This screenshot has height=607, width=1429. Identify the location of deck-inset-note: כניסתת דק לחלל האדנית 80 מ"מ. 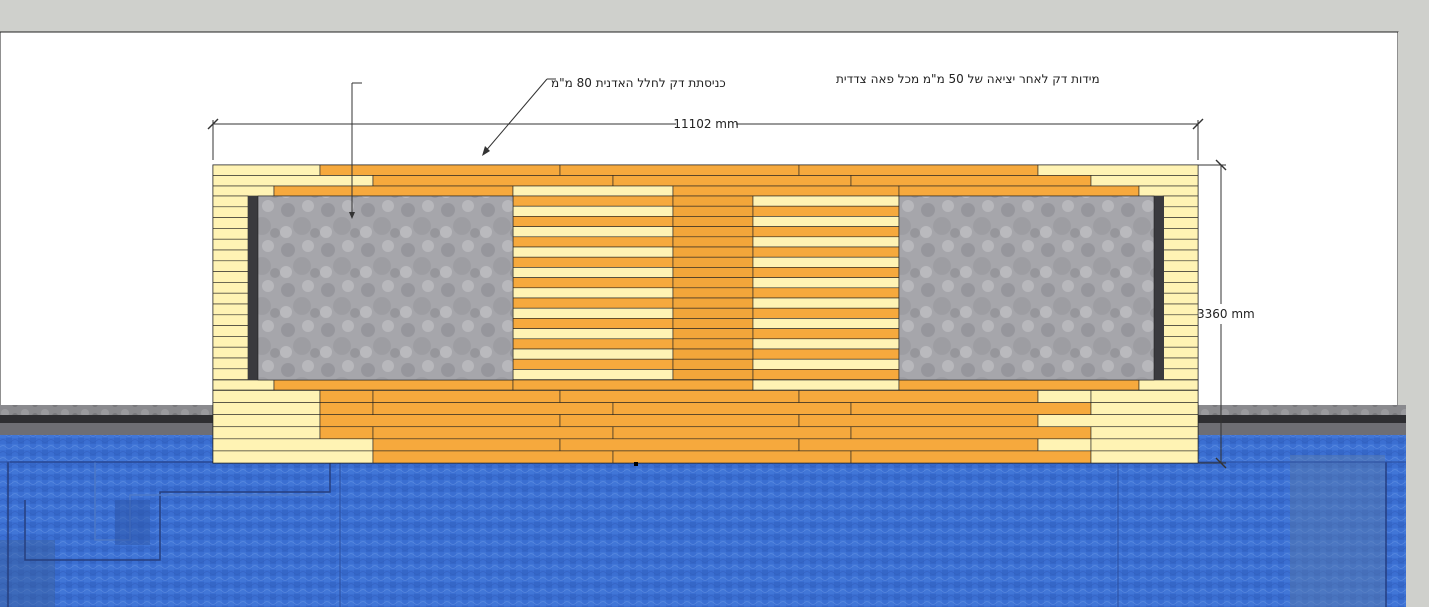
(638, 83).